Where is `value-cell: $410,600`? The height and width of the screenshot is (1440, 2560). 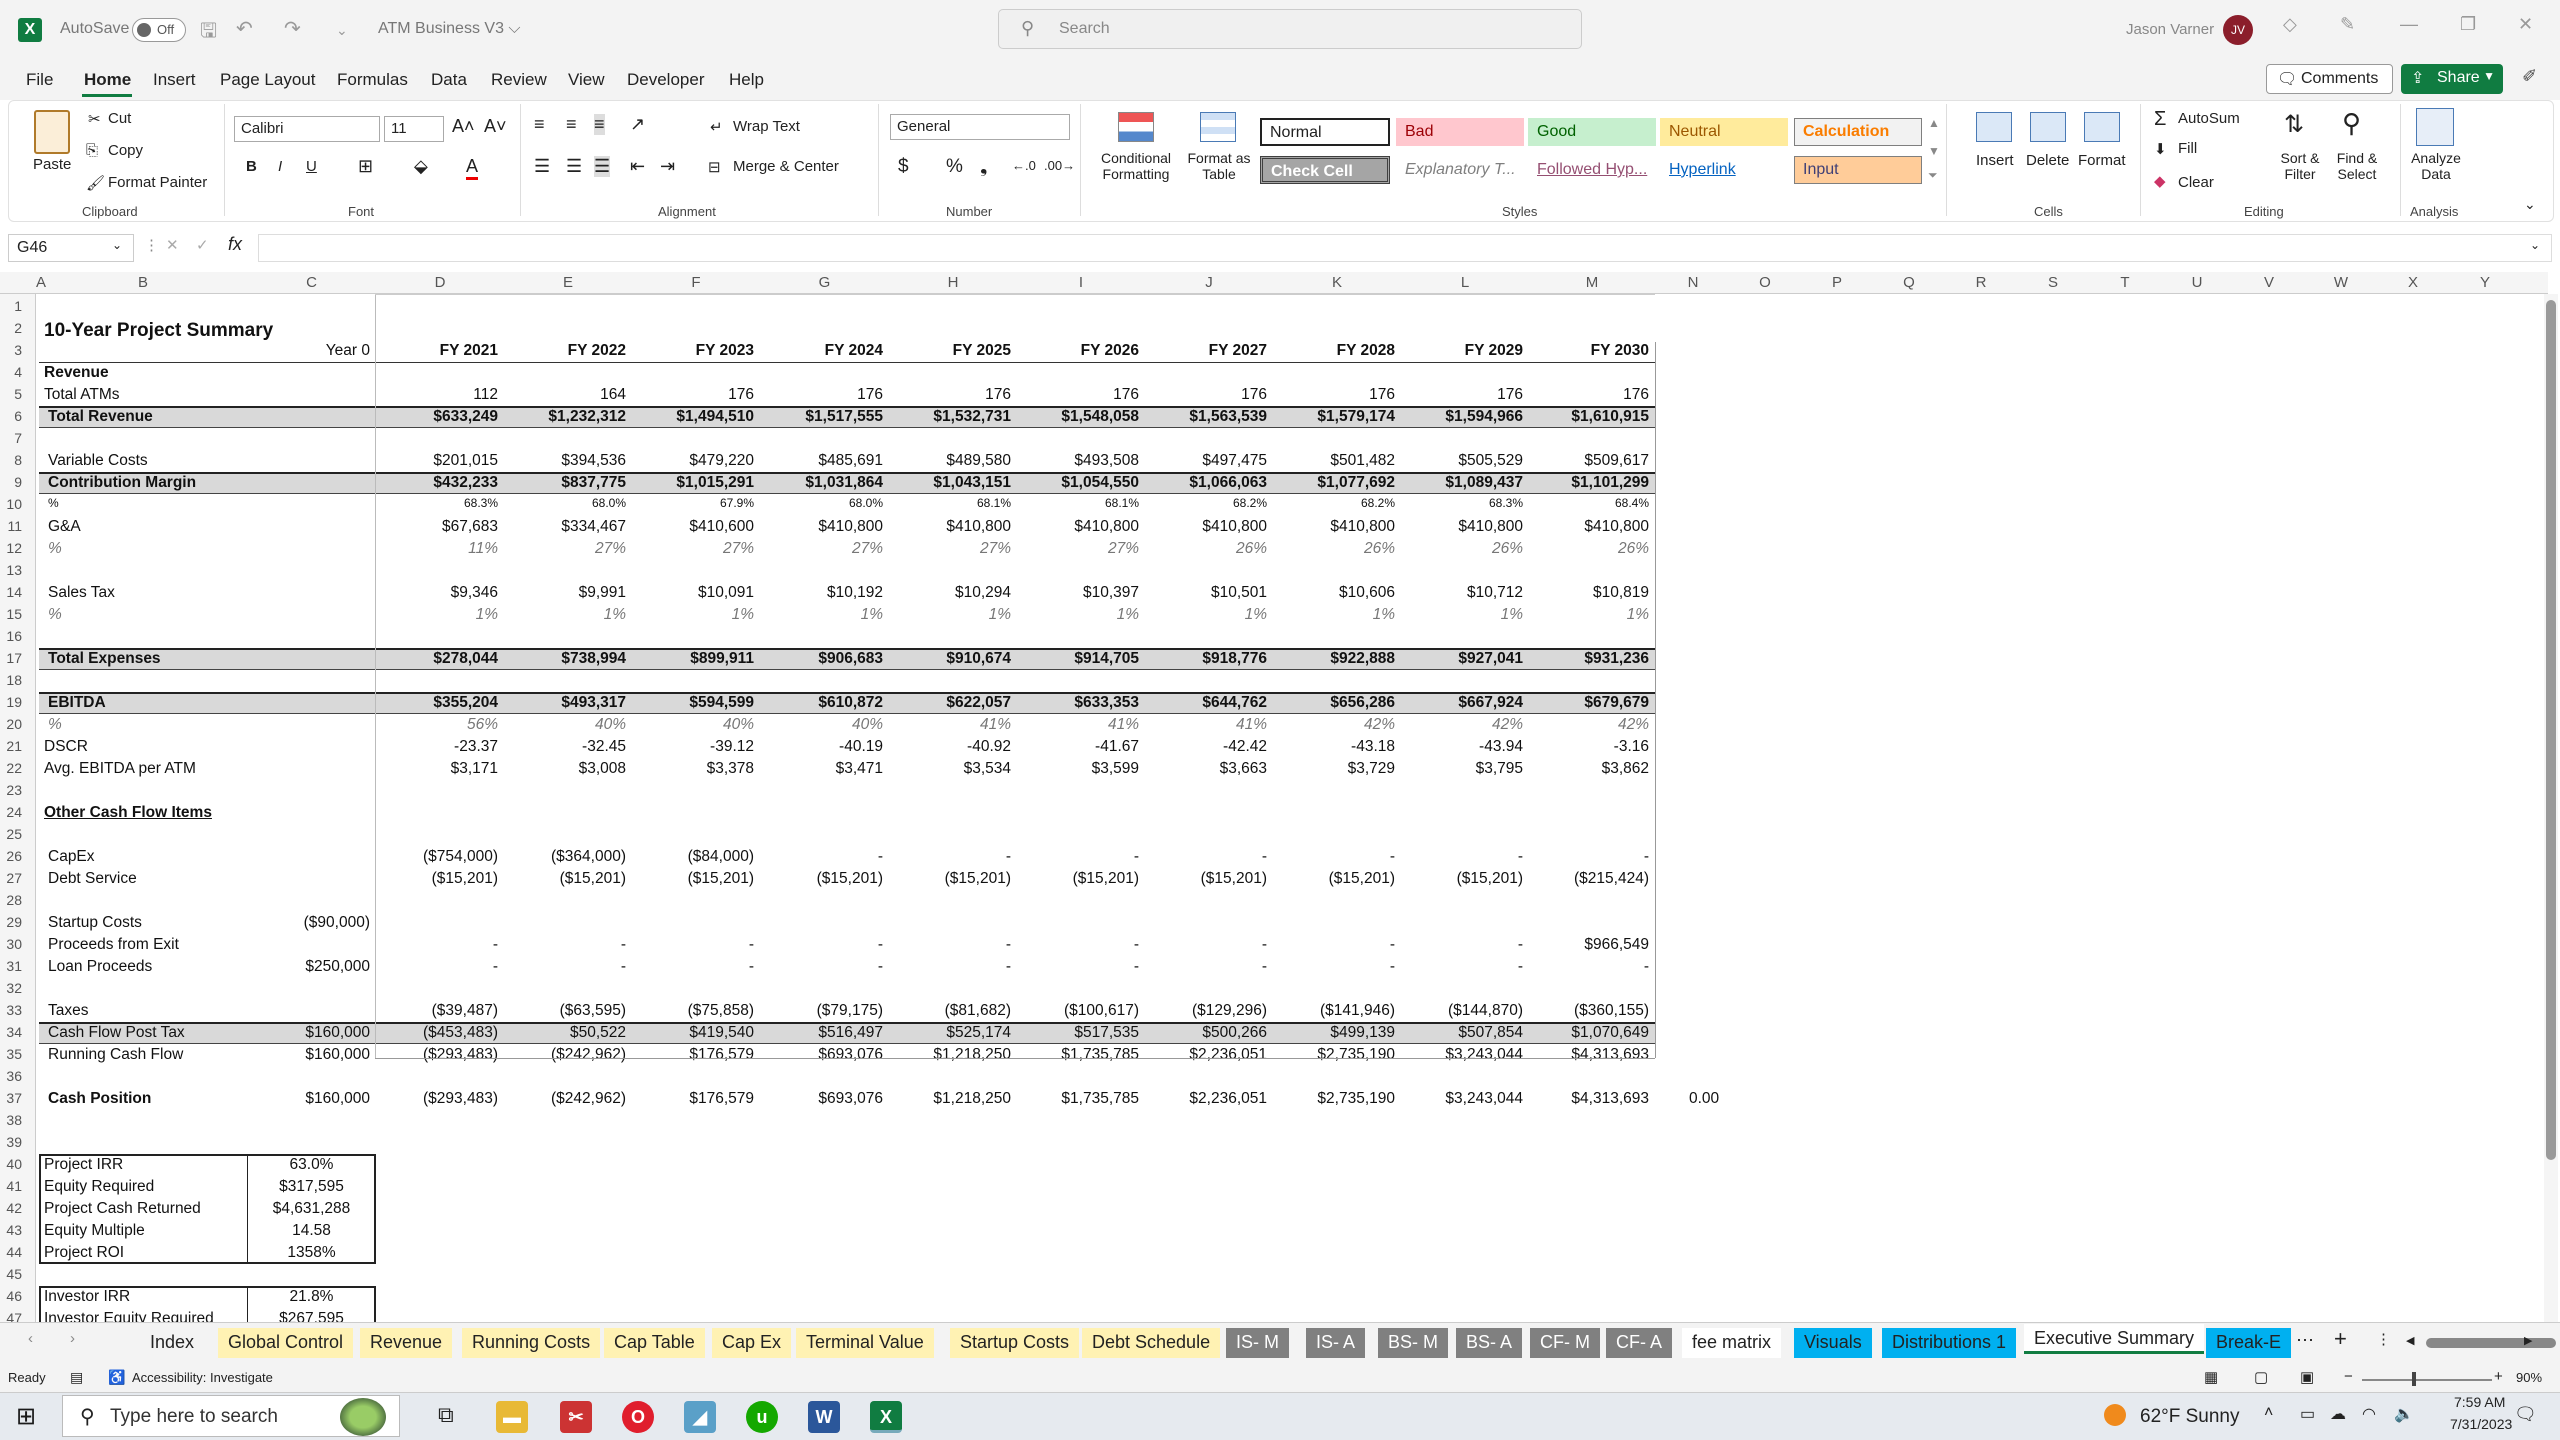 value-cell: $410,600 is located at coordinates (693, 527).